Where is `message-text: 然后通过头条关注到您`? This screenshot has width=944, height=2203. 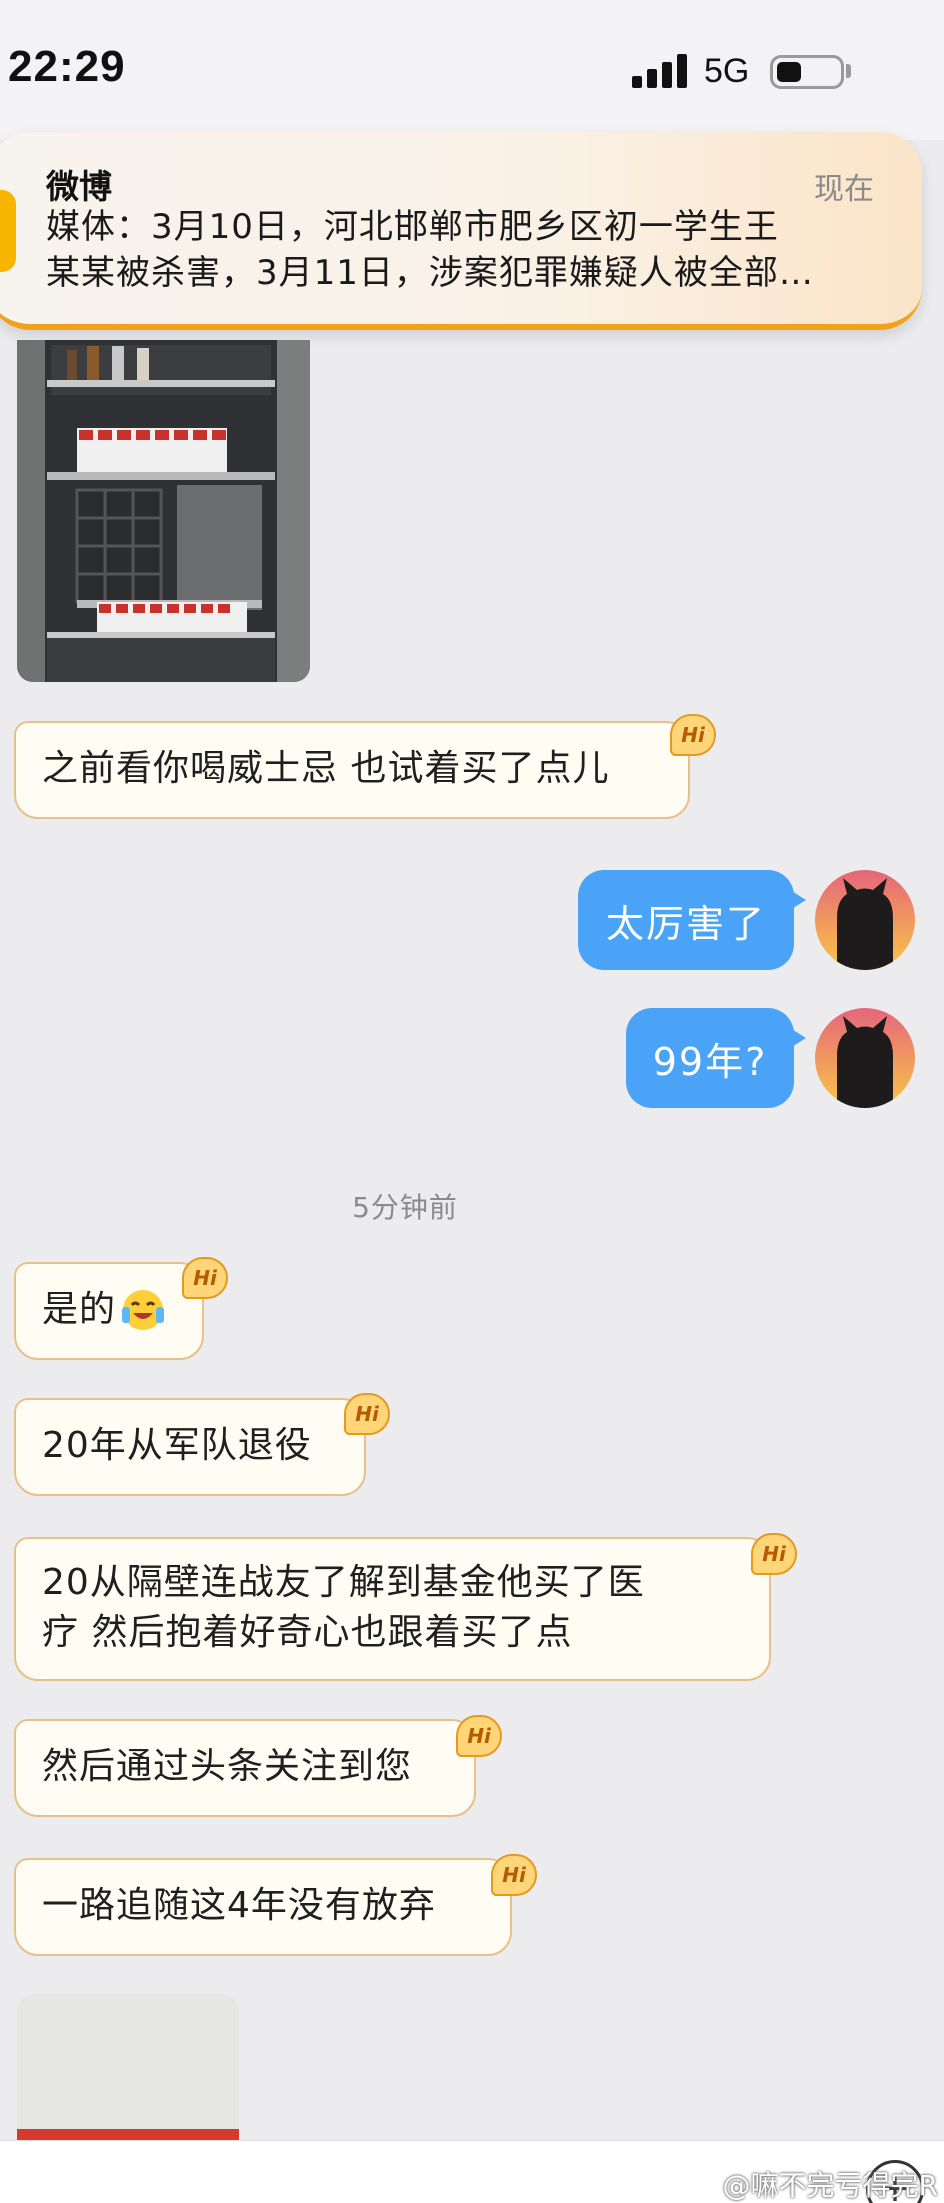 message-text: 然后通过头条关注到您 is located at coordinates (227, 1766).